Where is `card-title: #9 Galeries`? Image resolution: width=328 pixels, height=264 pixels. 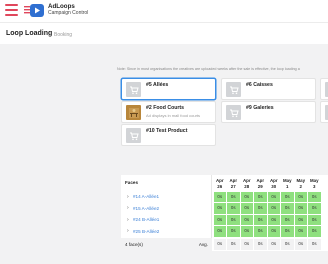 card-title: #9 Galeries is located at coordinates (260, 108).